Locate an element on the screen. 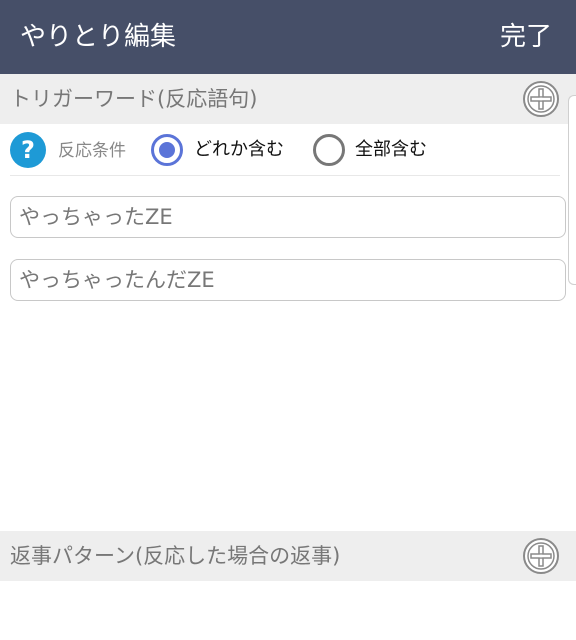 Image resolution: width=576 pixels, height=640 pixels. done-button: 完了 is located at coordinates (526, 37).